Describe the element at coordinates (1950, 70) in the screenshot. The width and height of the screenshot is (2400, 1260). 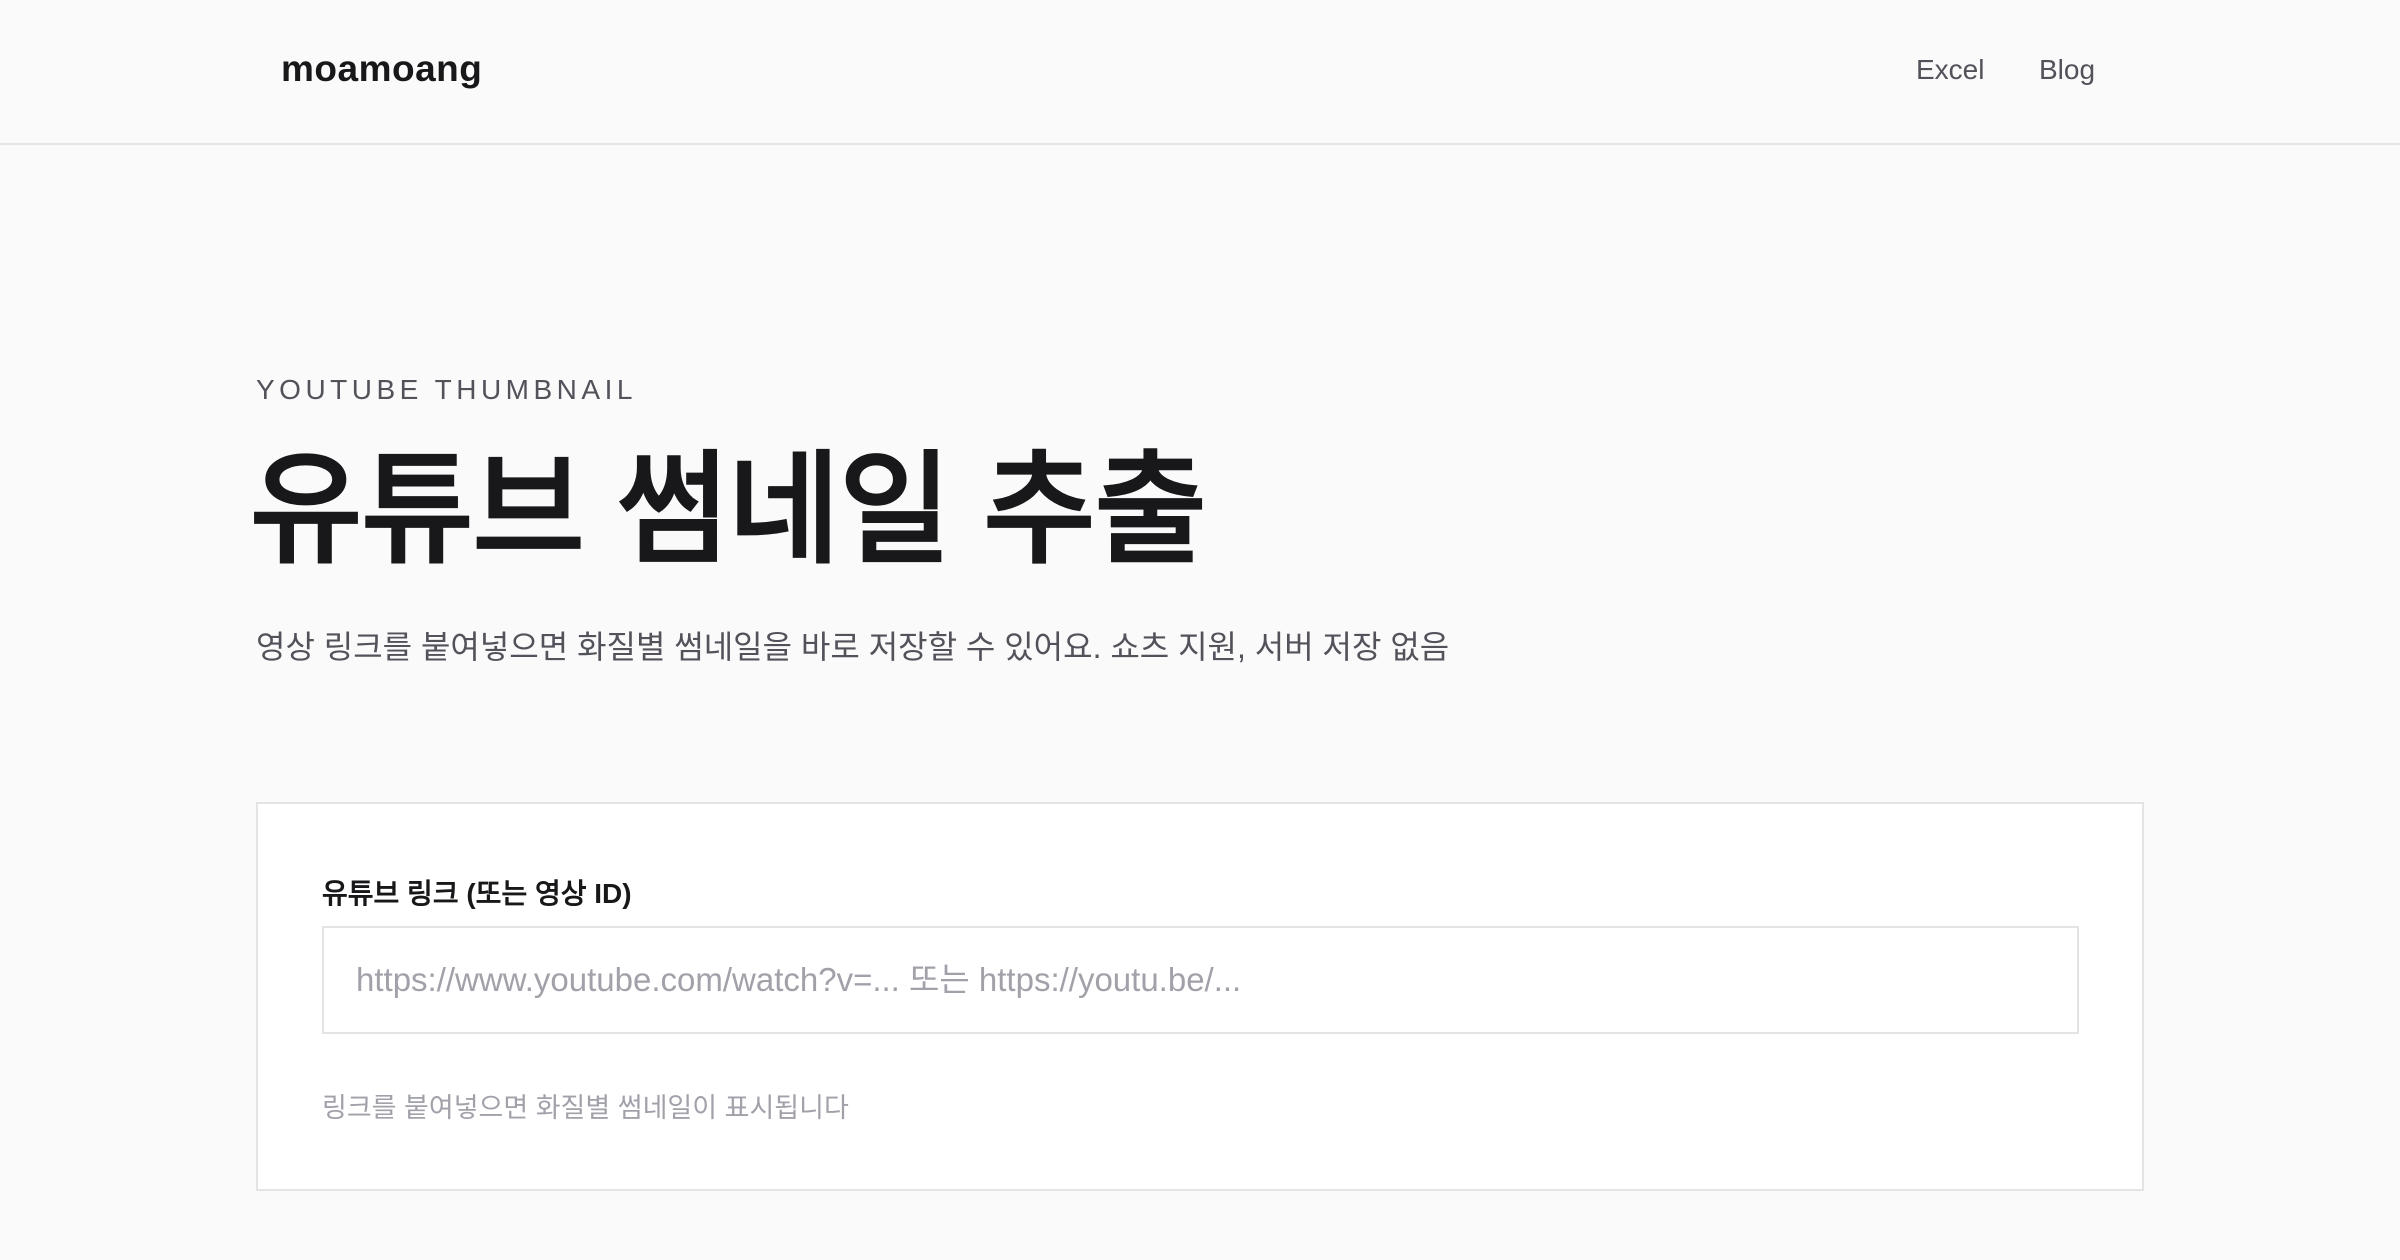
I see `nav-link-excel: Excel` at that location.